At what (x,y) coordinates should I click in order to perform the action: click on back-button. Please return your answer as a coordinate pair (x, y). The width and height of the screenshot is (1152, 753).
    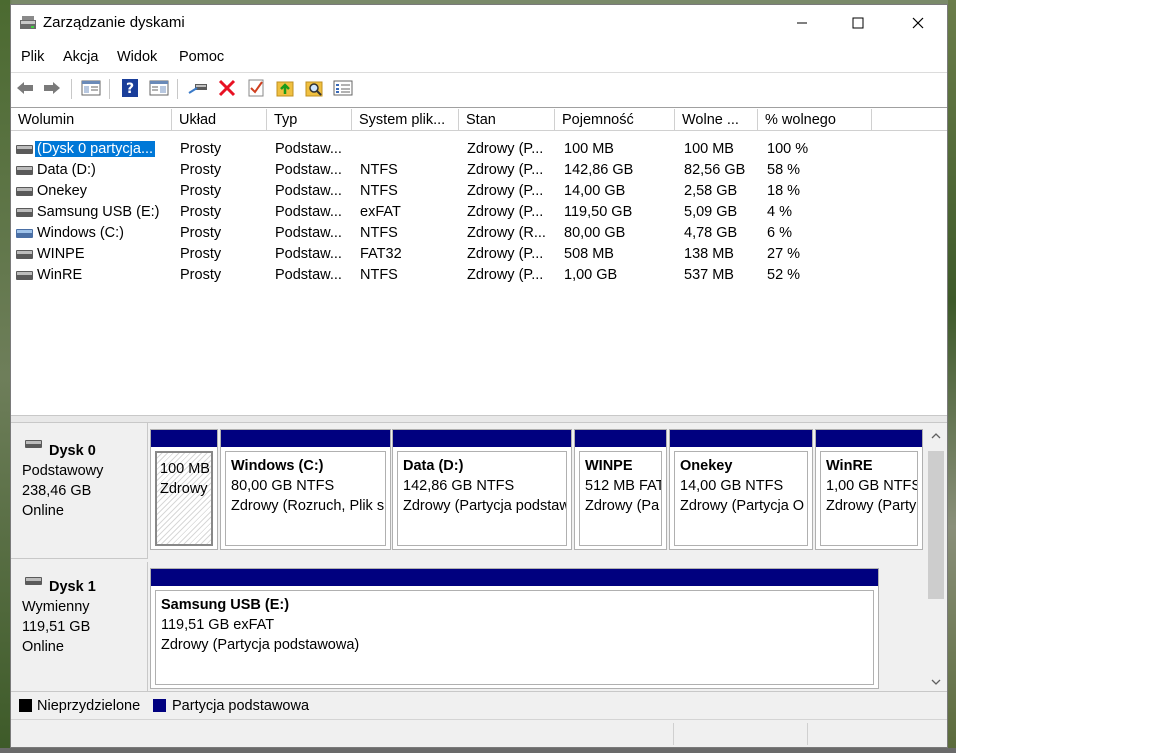
    Looking at the image, I should click on (25, 88).